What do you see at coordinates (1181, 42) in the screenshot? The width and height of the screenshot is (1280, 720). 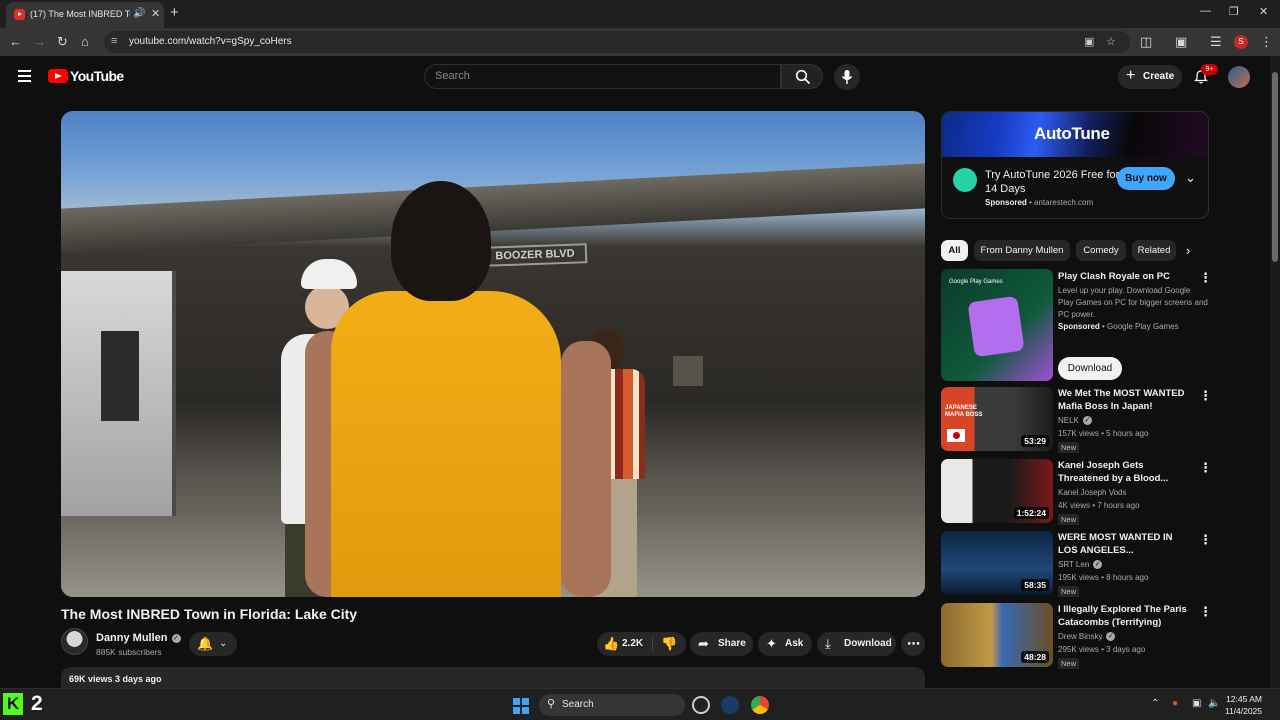 I see `split-view-icon: ▣` at bounding box center [1181, 42].